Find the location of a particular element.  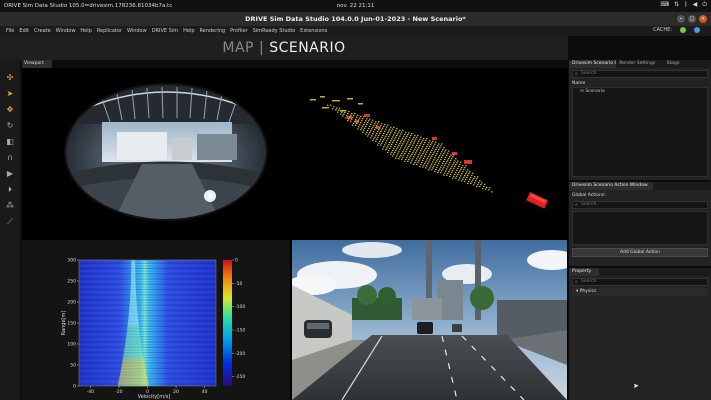

menu-file: File is located at coordinates (10, 31).